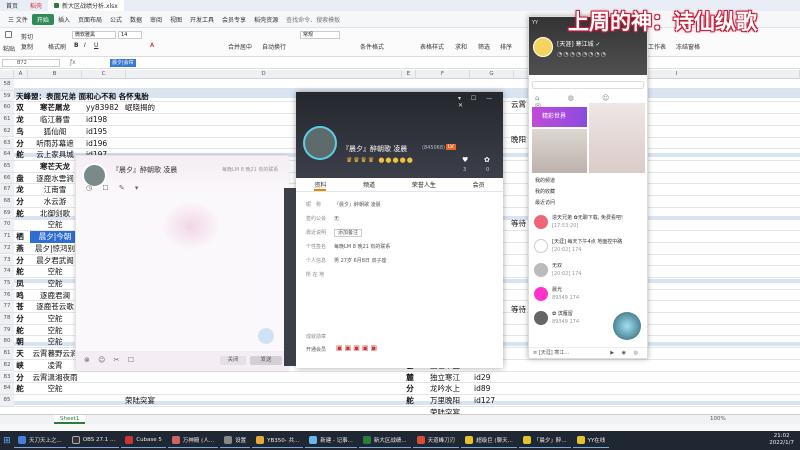 This screenshot has width=800, height=450. What do you see at coordinates (55, 108) in the screenshot?
I see `guild-name-cell: 寒芒屠龙` at bounding box center [55, 108].